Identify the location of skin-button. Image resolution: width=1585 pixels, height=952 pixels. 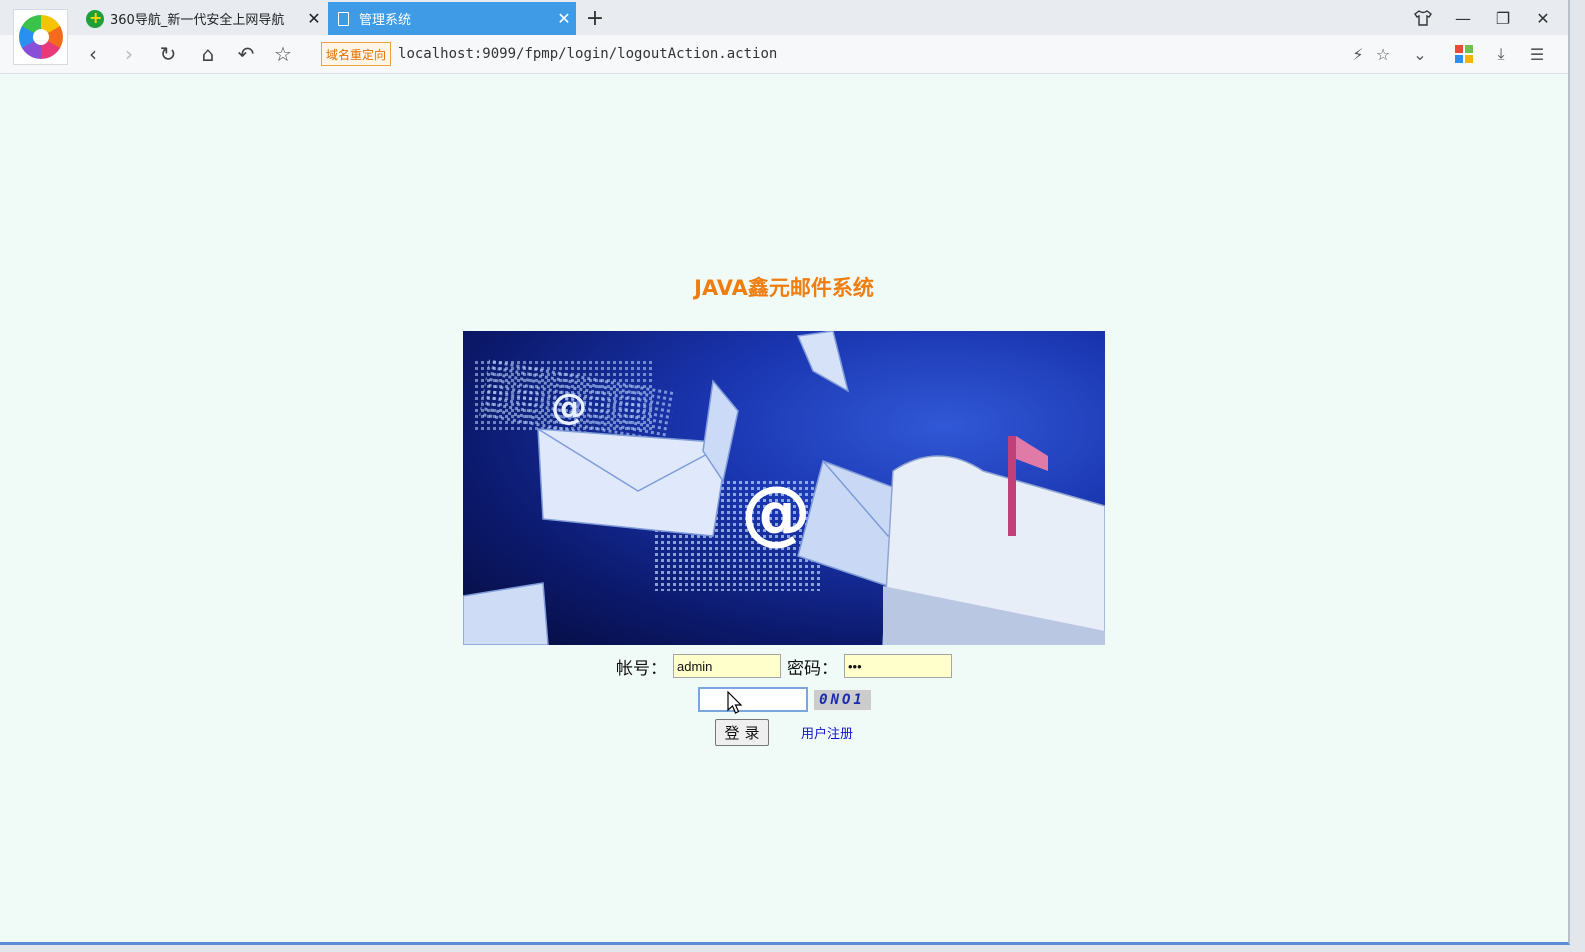
(1423, 18).